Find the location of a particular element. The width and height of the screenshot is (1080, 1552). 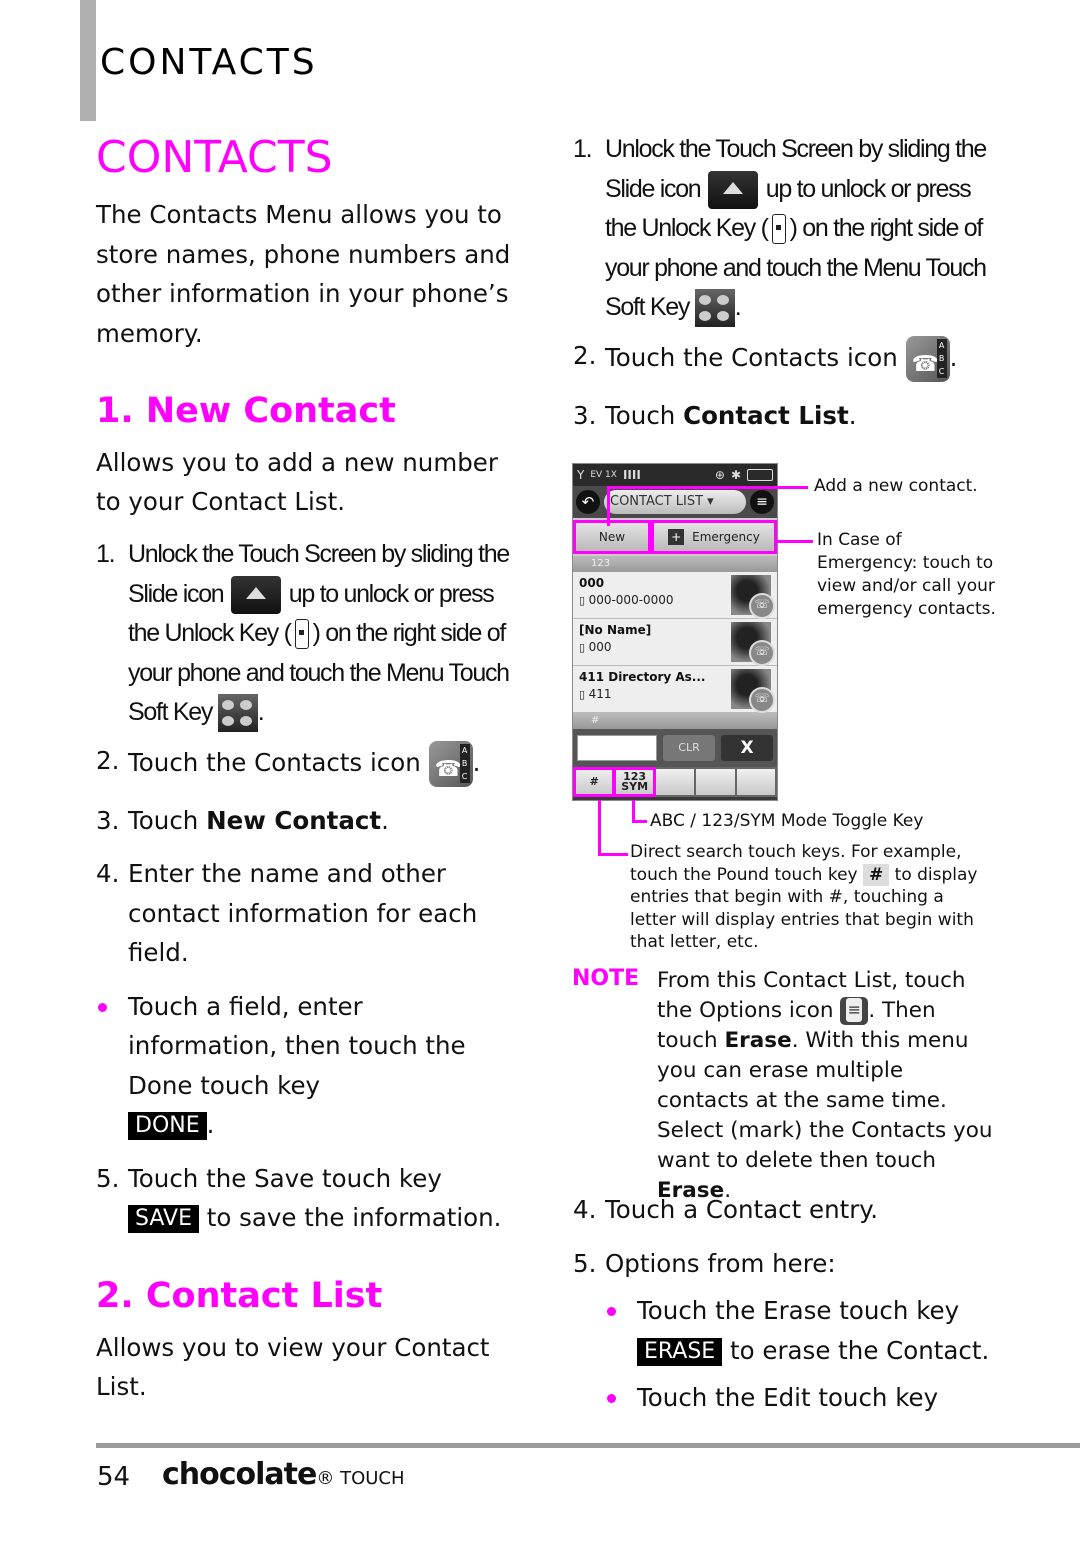

brand-logo: chocolate® TOUCH is located at coordinates (283, 1474).